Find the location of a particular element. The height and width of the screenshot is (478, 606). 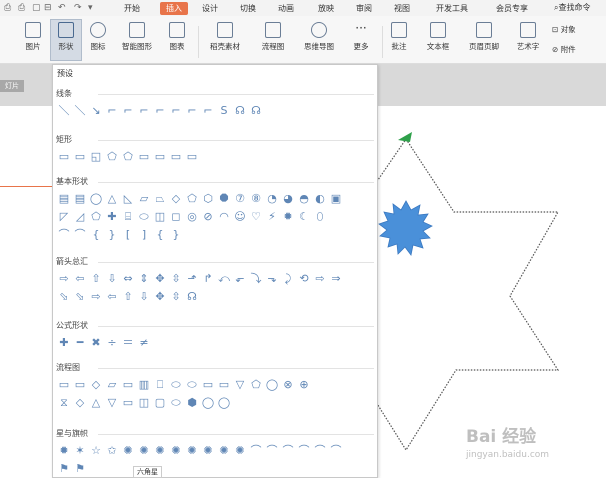

shape-option-icon: ⚡ is located at coordinates (272, 217).